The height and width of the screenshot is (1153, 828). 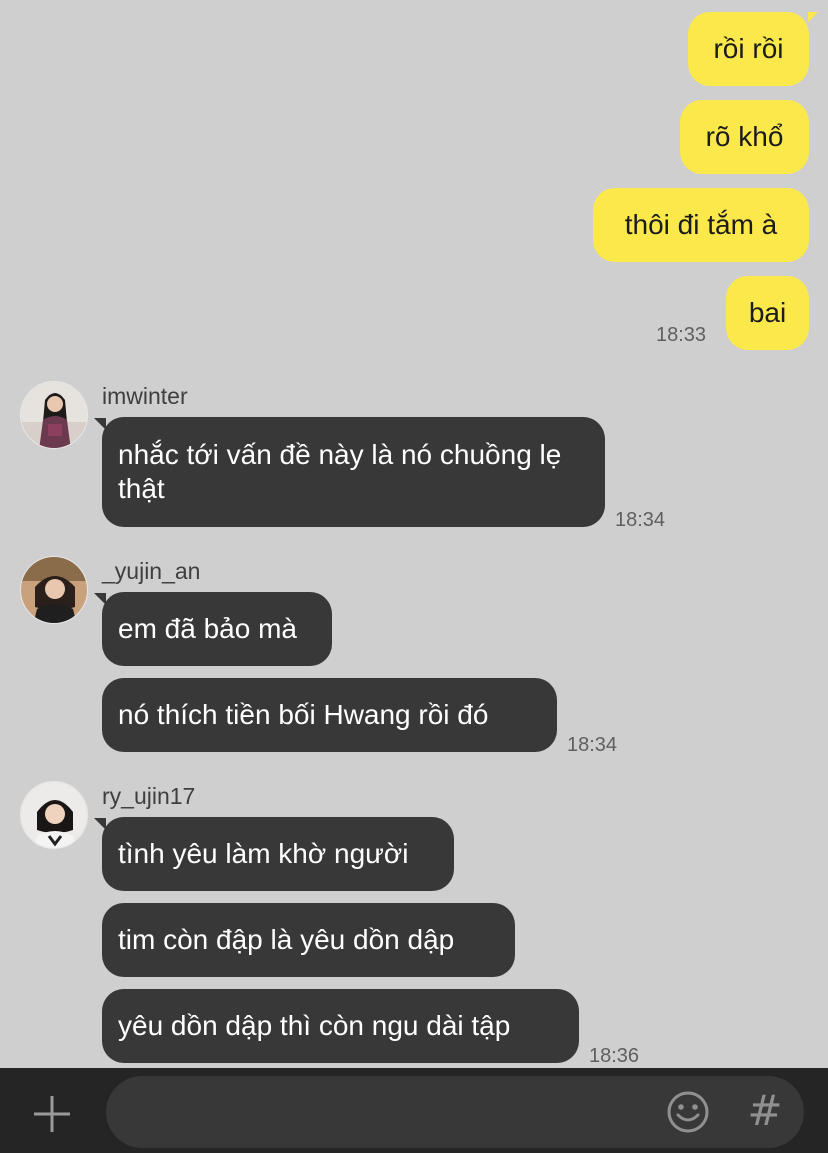 I want to click on plus-icon, so click(x=52, y=1114).